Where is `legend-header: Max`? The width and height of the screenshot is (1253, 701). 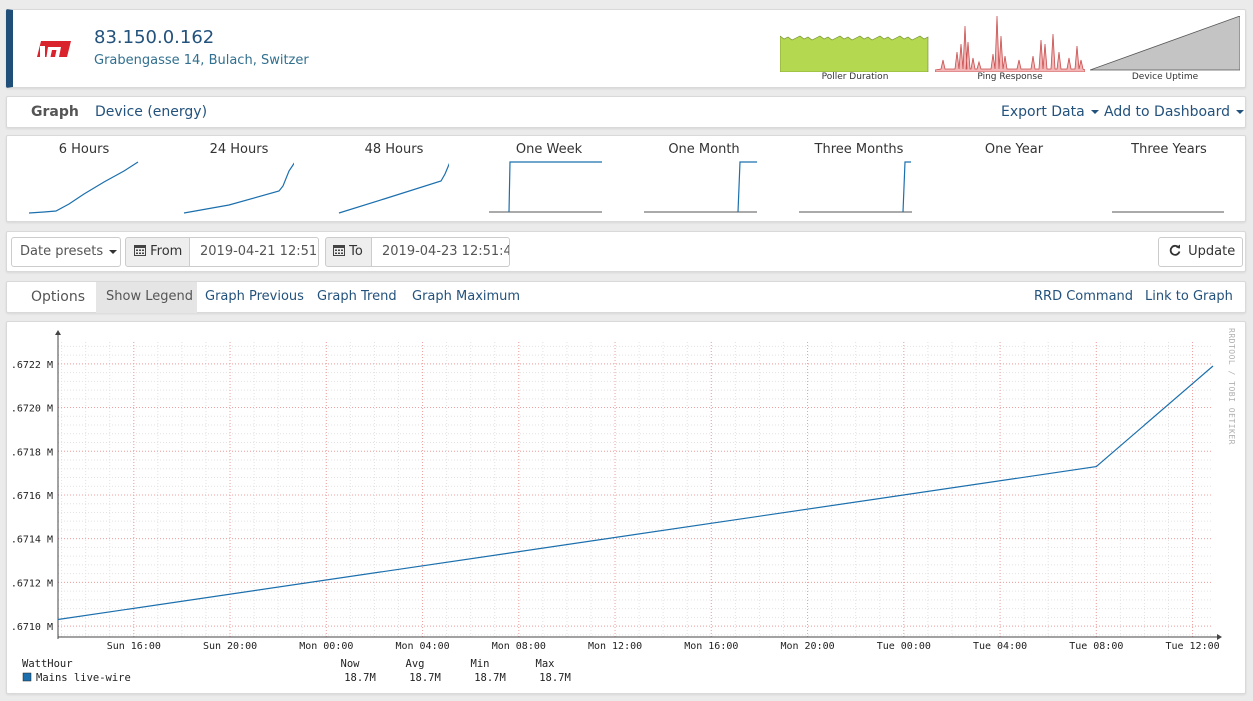
legend-header: Max is located at coordinates (545, 664).